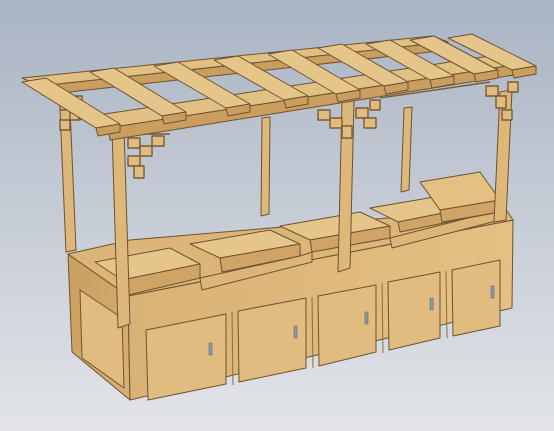  What do you see at coordinates (502, 101) in the screenshot?
I see `bracket-right` at bounding box center [502, 101].